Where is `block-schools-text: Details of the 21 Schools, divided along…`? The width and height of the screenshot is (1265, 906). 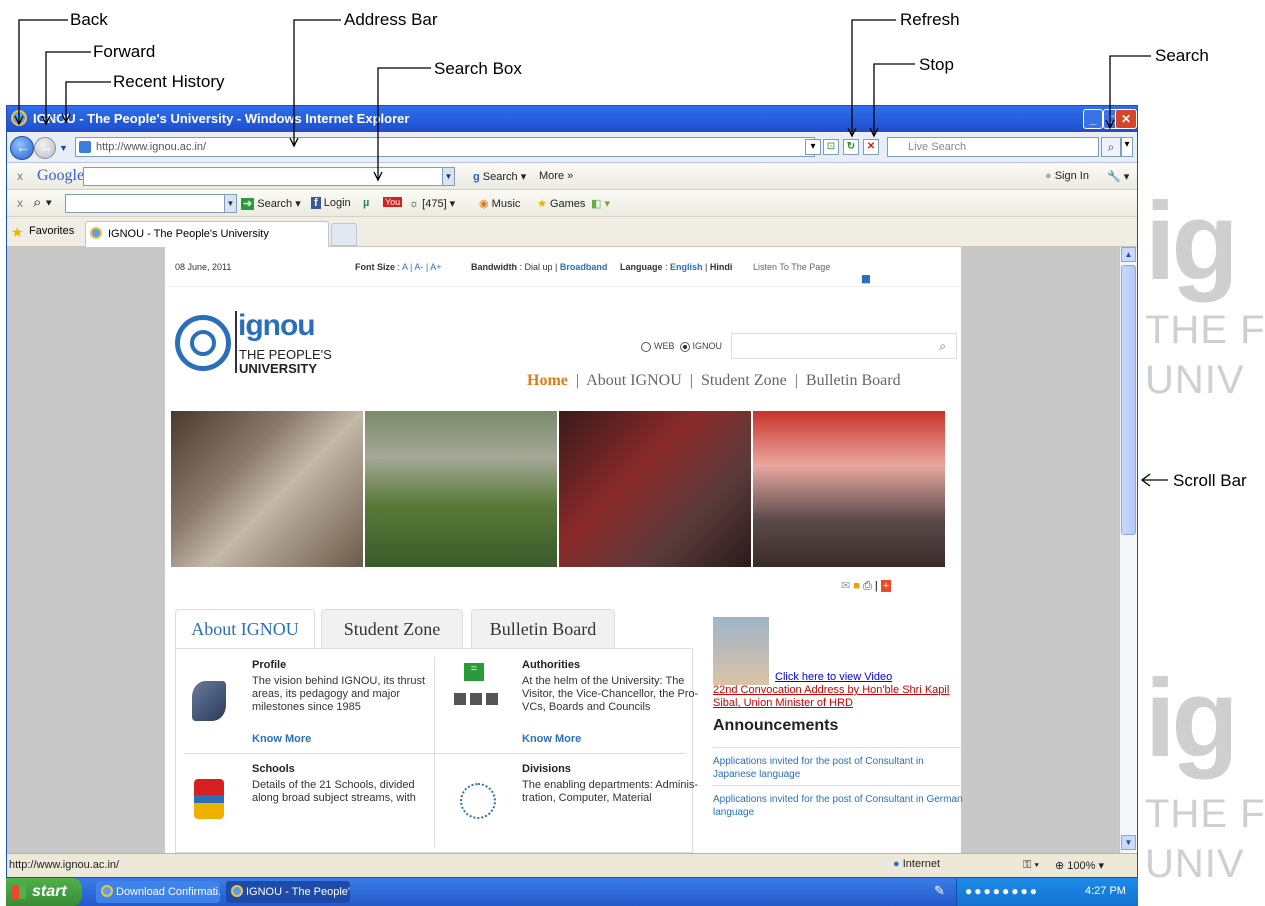
block-schools-text: Details of the 21 Schools, divided along… is located at coordinates (334, 791).